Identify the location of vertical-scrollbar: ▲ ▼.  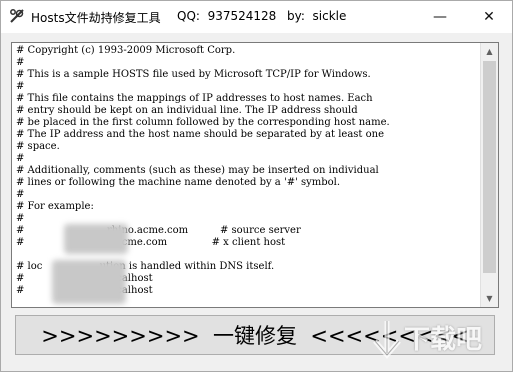
(489, 175).